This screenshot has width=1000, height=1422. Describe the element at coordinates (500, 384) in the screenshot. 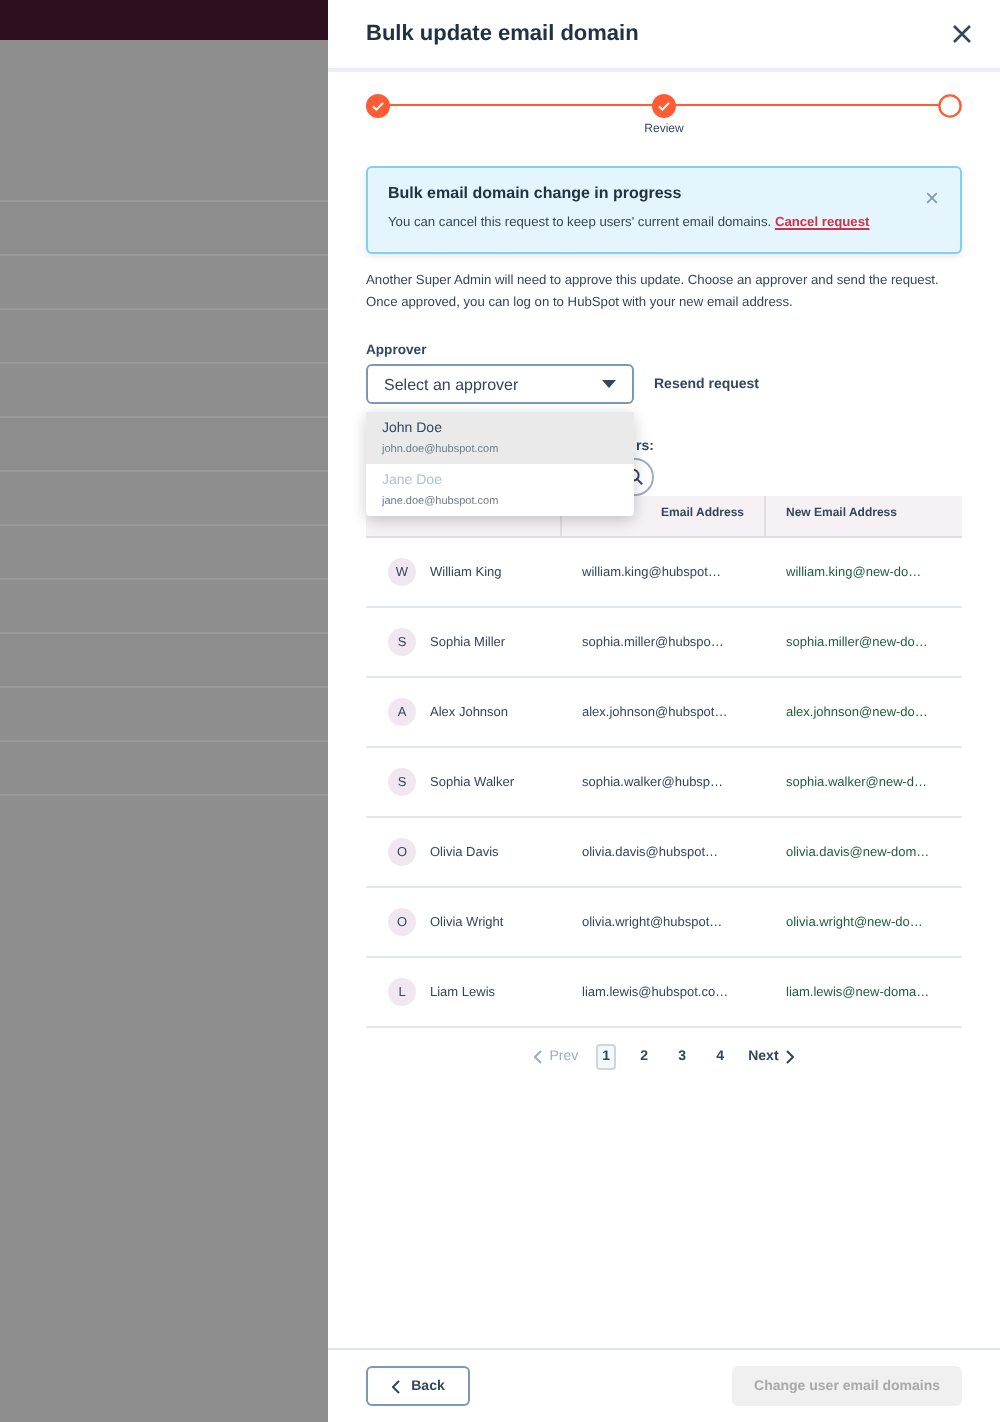

I see `approver-dropdown: Select an approver` at that location.